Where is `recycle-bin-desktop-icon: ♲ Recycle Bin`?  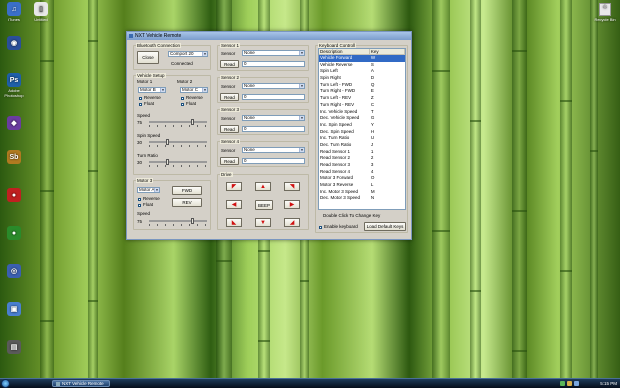
recycle-bin-desktop-icon: ♲ Recycle Bin is located at coordinates (605, 12).